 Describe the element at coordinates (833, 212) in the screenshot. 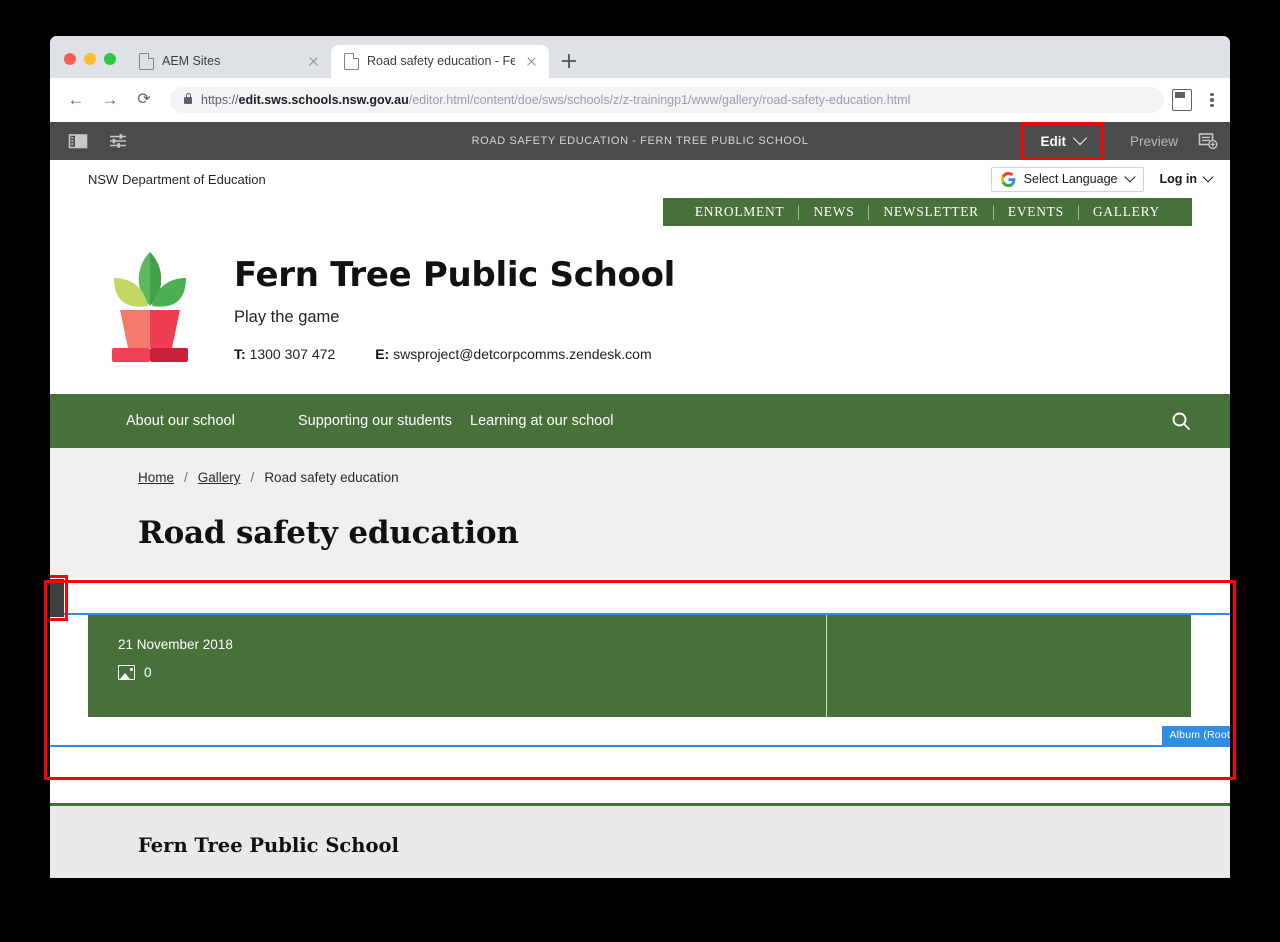

I see `util-nav-item-news: NEWS` at that location.